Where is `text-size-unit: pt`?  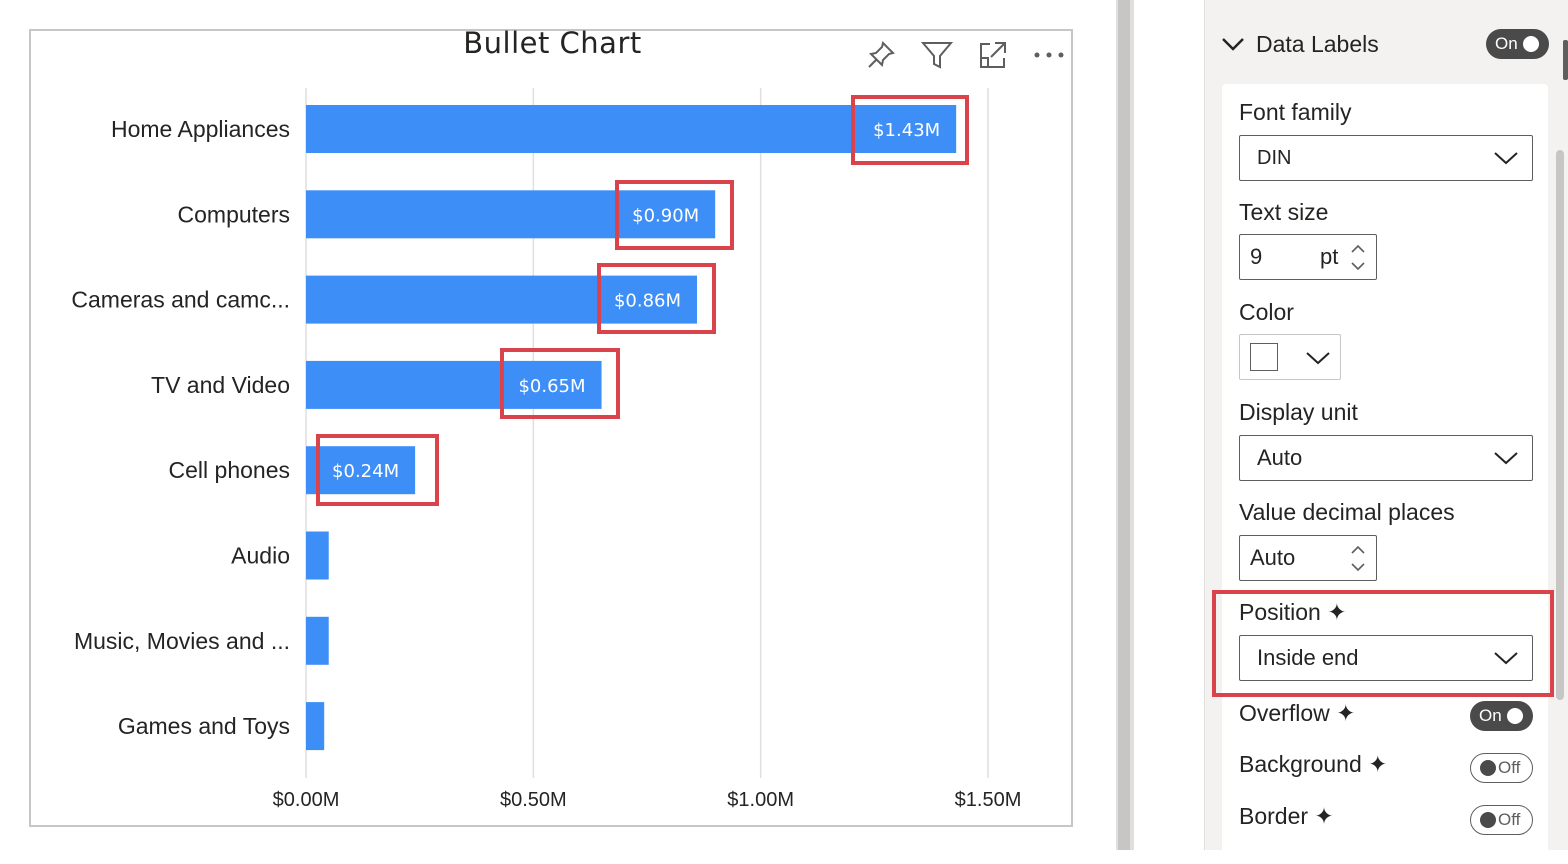 text-size-unit: pt is located at coordinates (1329, 256).